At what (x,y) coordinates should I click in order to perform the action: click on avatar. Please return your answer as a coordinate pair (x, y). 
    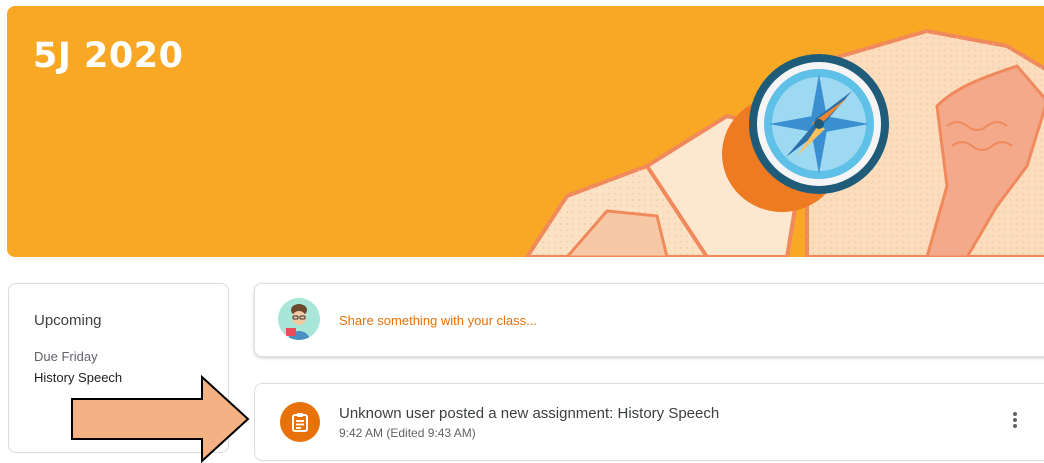
    Looking at the image, I should click on (299, 319).